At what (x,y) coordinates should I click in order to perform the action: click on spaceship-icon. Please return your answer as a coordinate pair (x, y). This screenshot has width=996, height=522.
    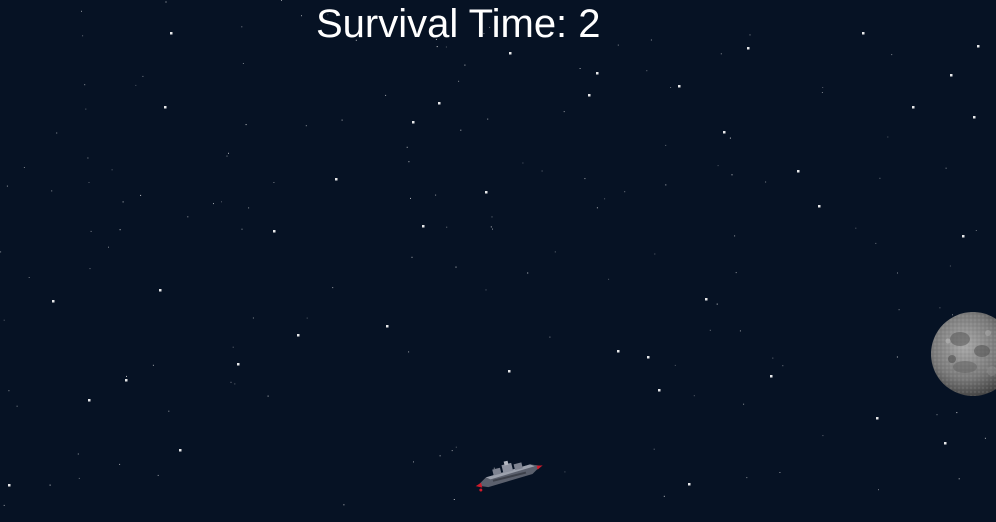
    Looking at the image, I should click on (508, 475).